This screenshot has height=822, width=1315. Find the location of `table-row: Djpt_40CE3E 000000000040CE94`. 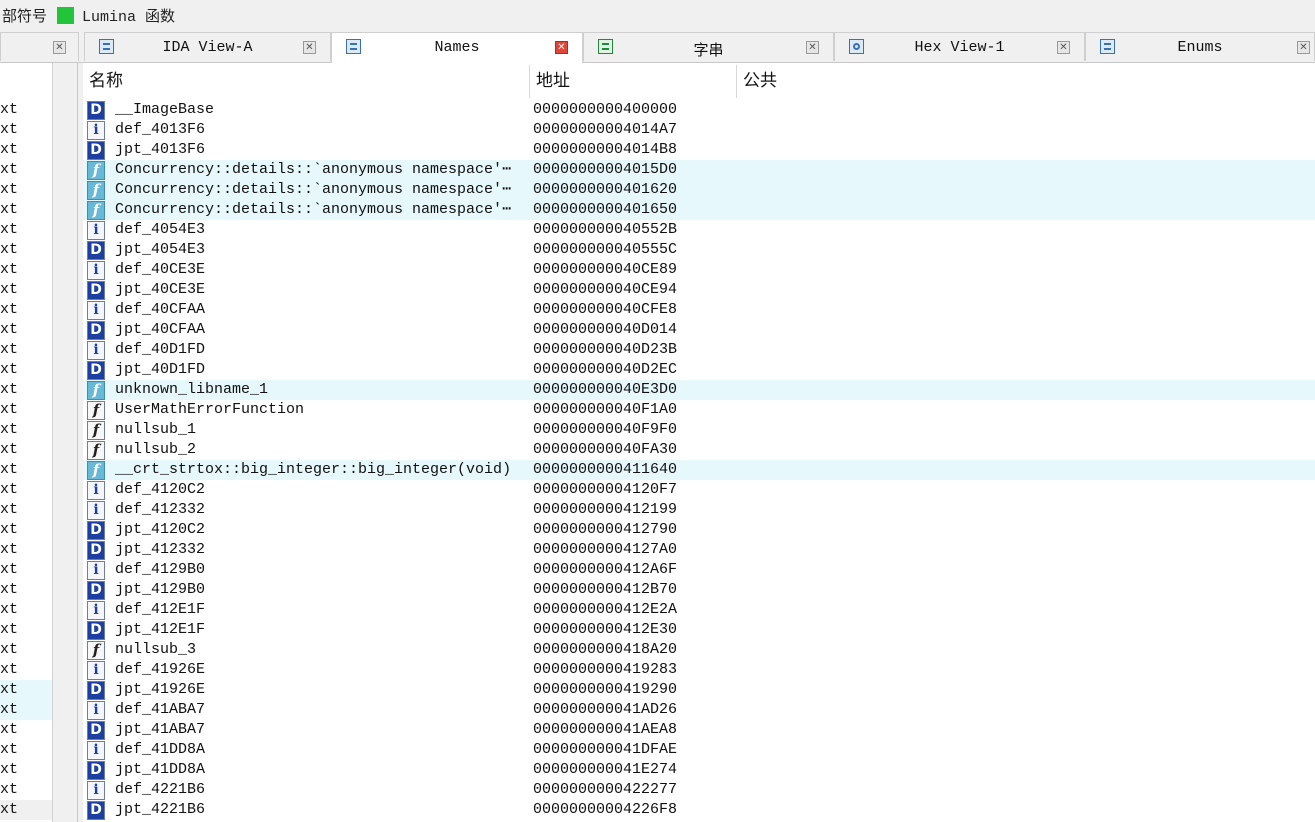

table-row: Djpt_40CE3E 000000000040CE94 is located at coordinates (699, 290).